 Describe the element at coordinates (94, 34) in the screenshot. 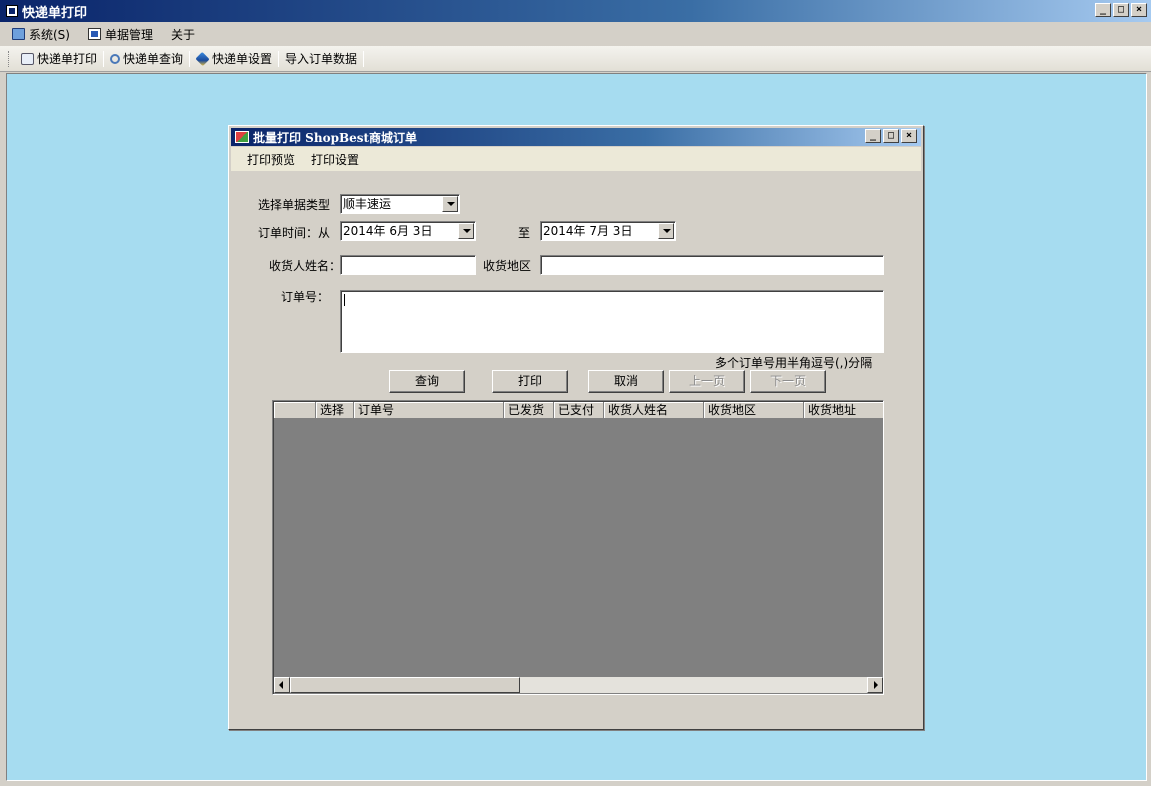

I see `document-icon` at that location.